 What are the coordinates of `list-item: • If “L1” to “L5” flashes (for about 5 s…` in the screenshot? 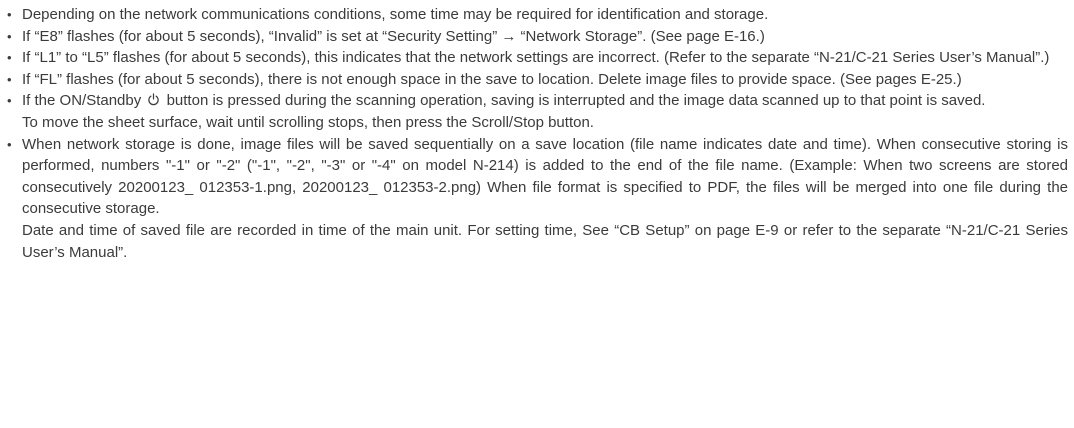 It's located at (537, 58).